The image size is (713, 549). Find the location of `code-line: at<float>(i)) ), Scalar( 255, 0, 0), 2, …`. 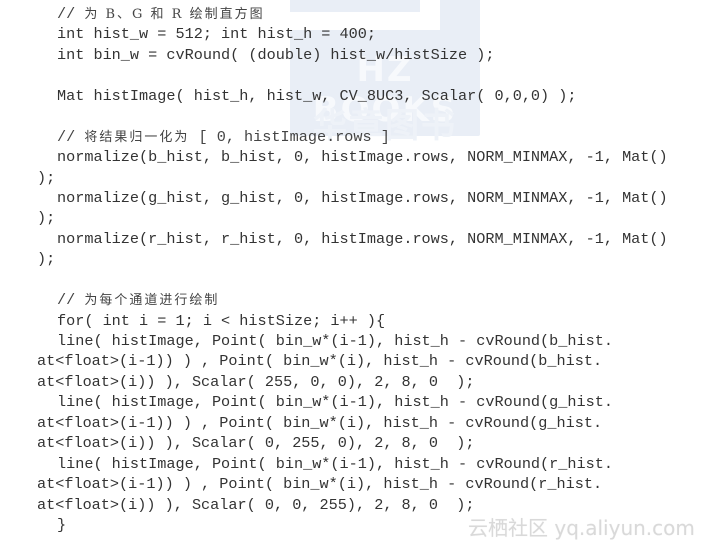

code-line: at<float>(i)) ), Scalar( 255, 0, 0), 2, … is located at coordinates (256, 381).